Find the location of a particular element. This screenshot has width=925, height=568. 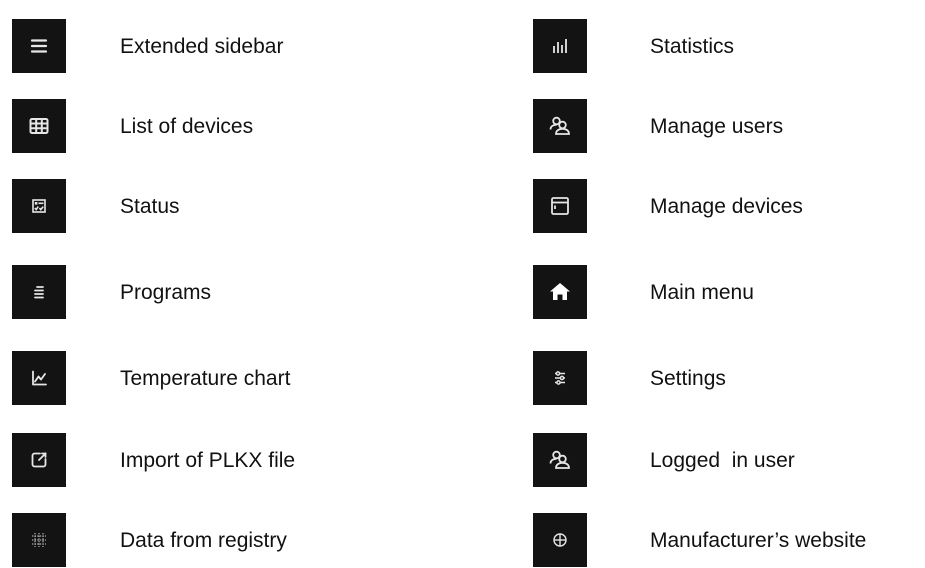

status-checklist-icon is located at coordinates (39, 206).